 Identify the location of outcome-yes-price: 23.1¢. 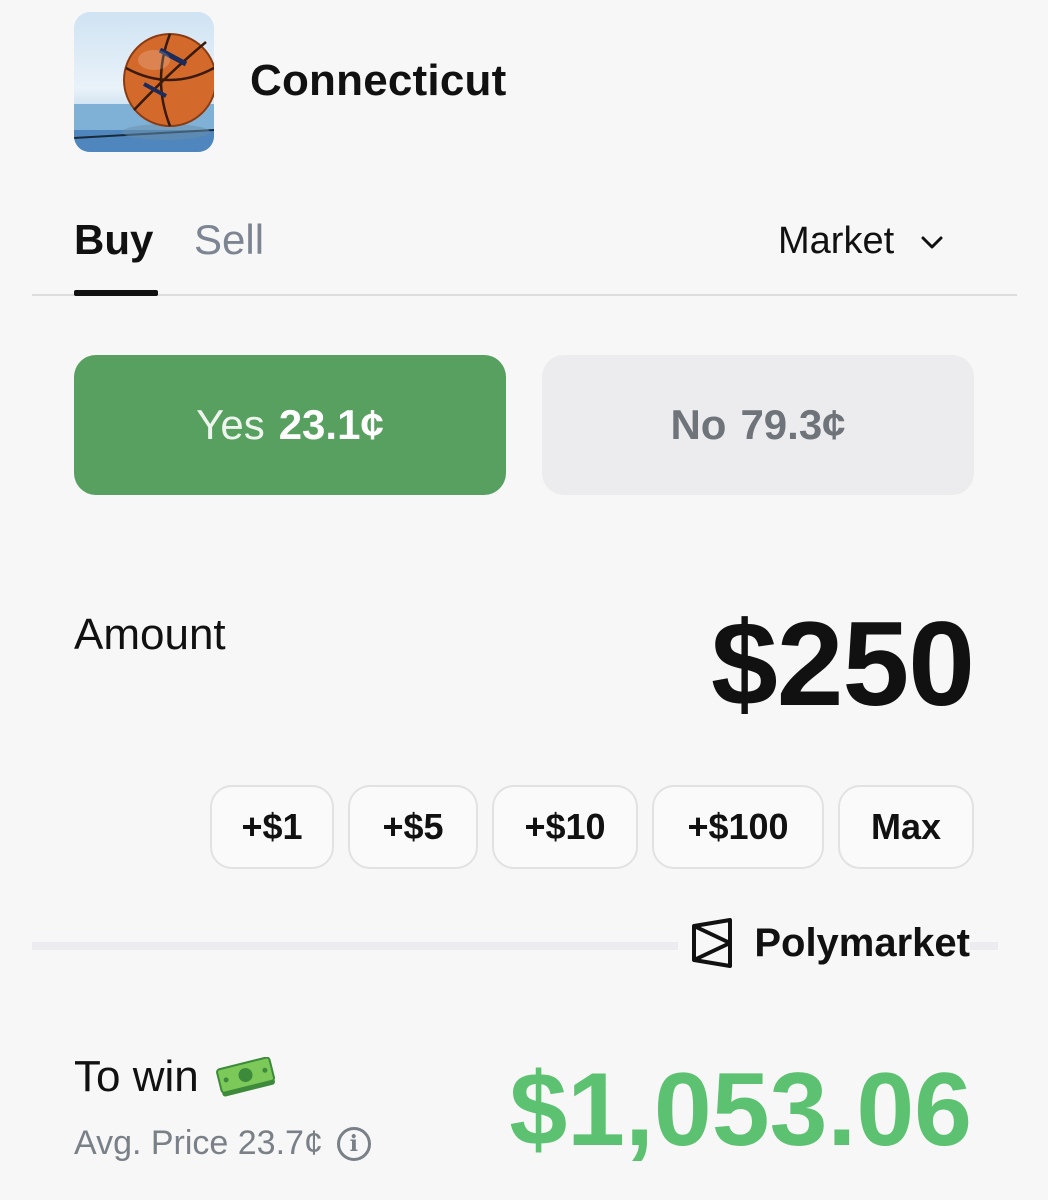
(331, 424).